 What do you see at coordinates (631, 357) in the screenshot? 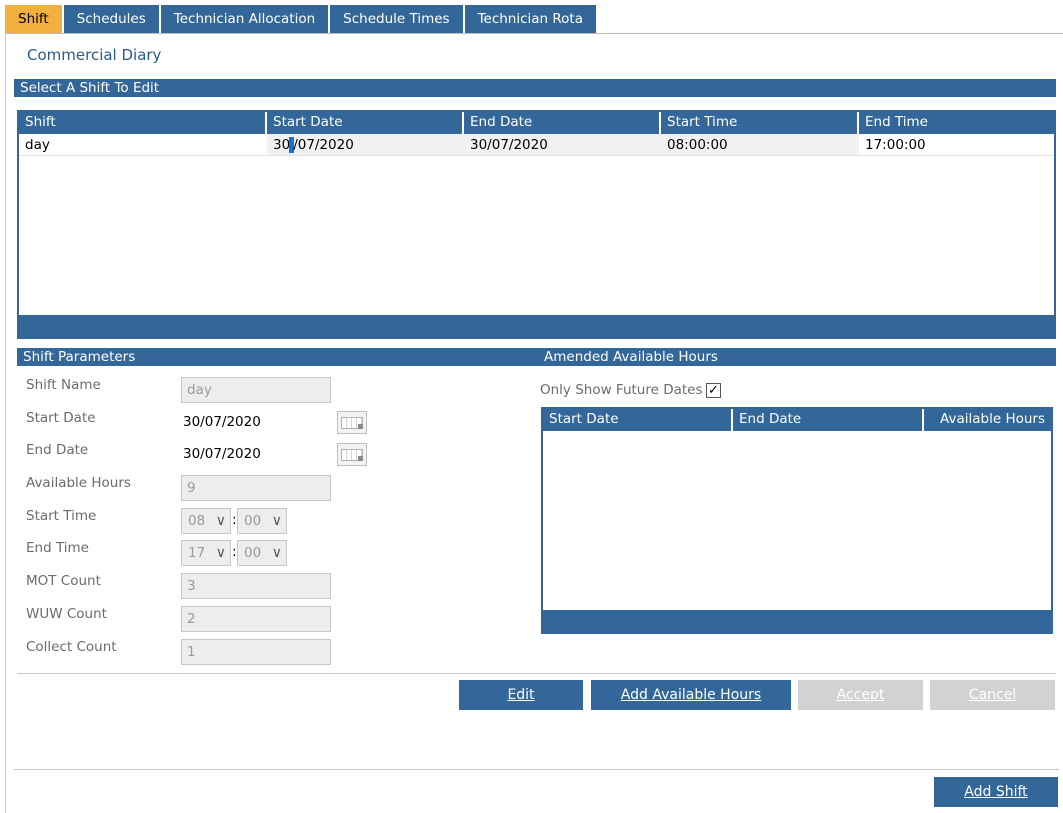
I see `amended-hours-heading: Amended Available Hours` at bounding box center [631, 357].